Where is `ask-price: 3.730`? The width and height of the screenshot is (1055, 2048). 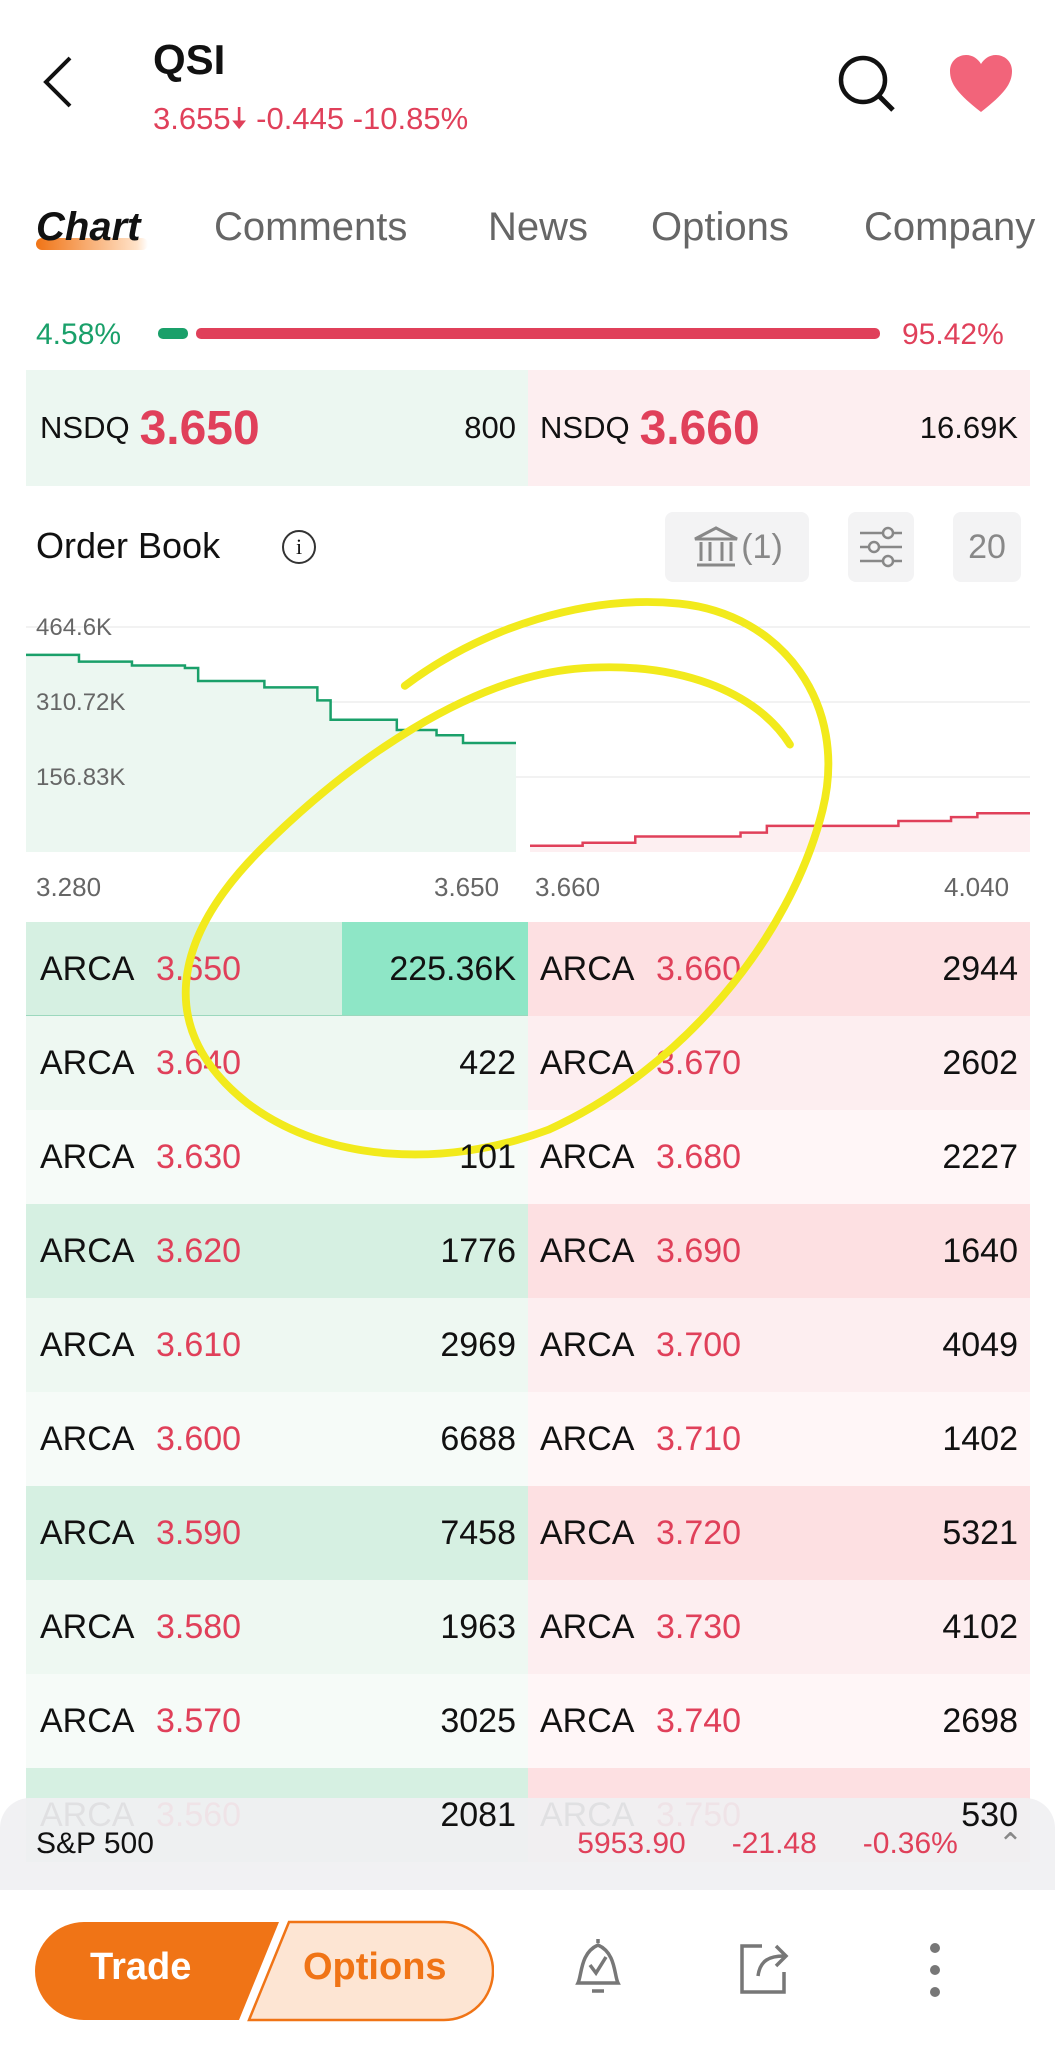 ask-price: 3.730 is located at coordinates (699, 1626).